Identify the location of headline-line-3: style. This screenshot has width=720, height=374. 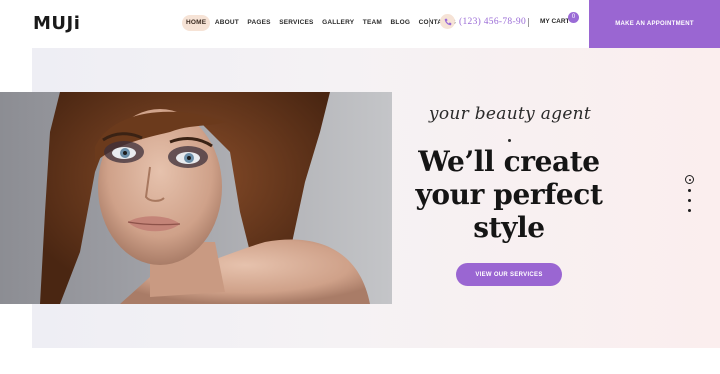
(509, 227).